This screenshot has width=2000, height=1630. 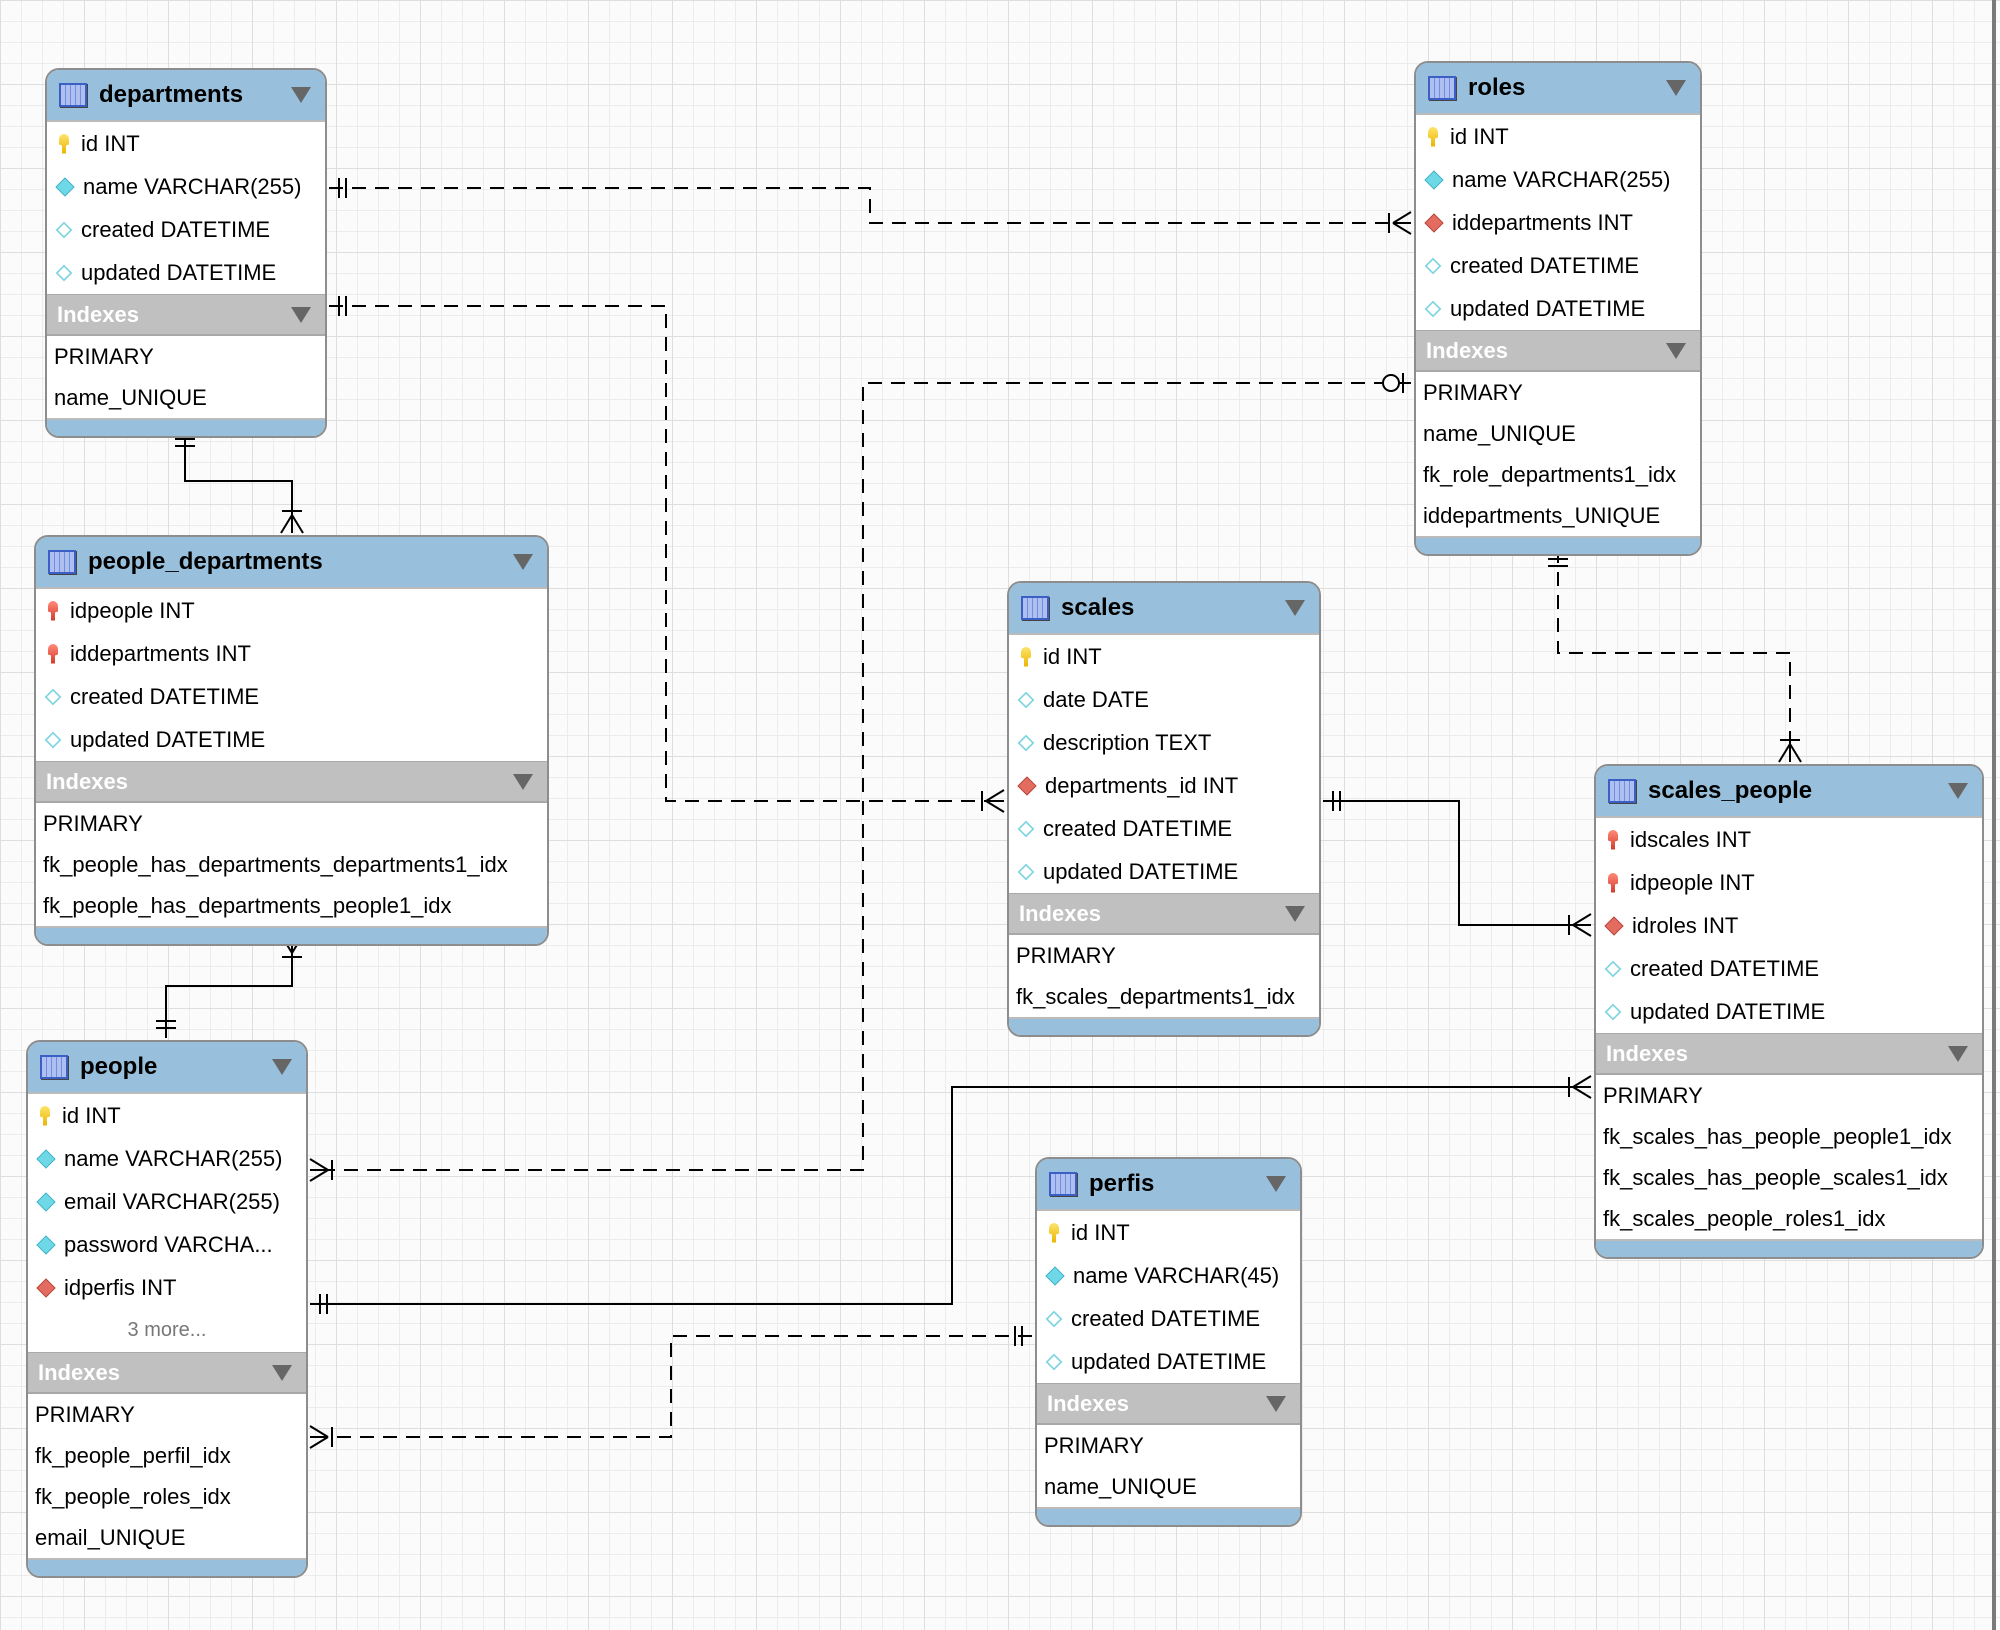 I want to click on column-label: id INT, so click(x=110, y=143).